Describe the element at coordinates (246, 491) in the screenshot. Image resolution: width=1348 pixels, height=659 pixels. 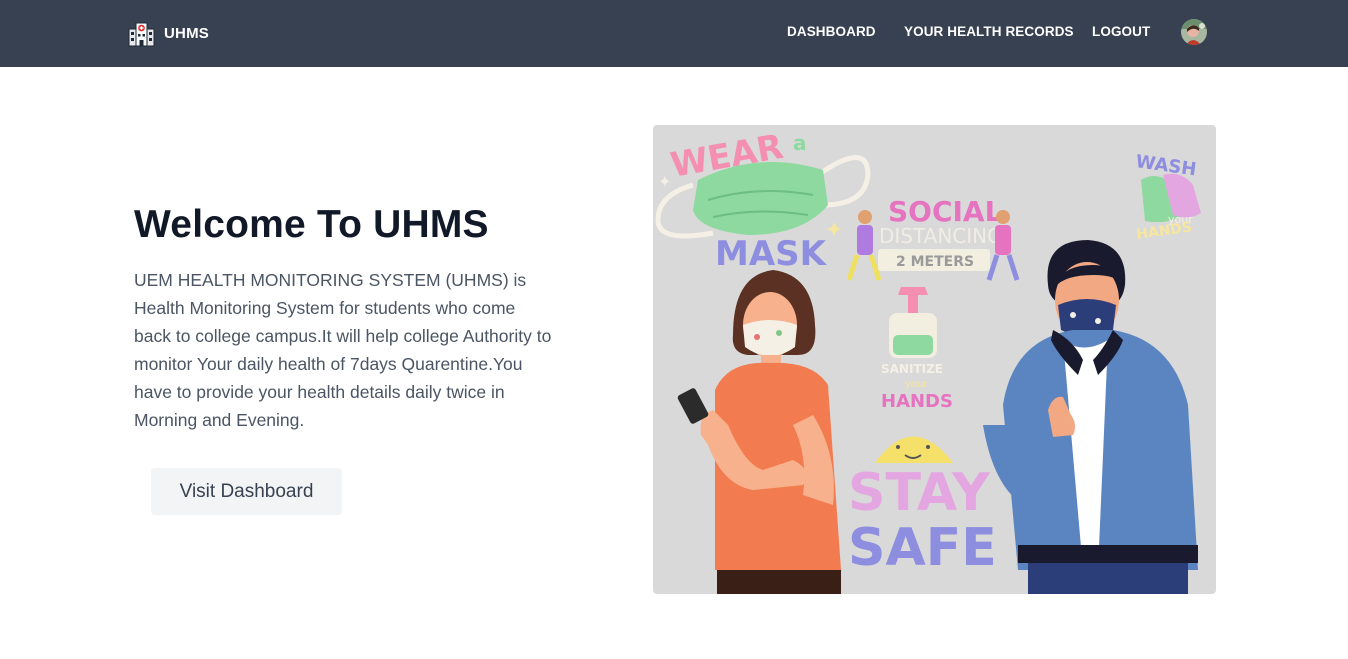
I see `visit-dashboard-button: Visit Dashboard` at that location.